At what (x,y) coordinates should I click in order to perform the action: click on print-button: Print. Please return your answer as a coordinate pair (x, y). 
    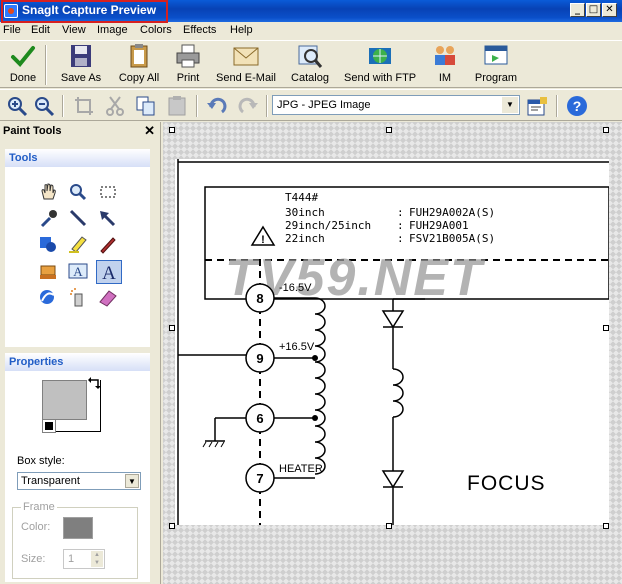
    Looking at the image, I should click on (188, 65).